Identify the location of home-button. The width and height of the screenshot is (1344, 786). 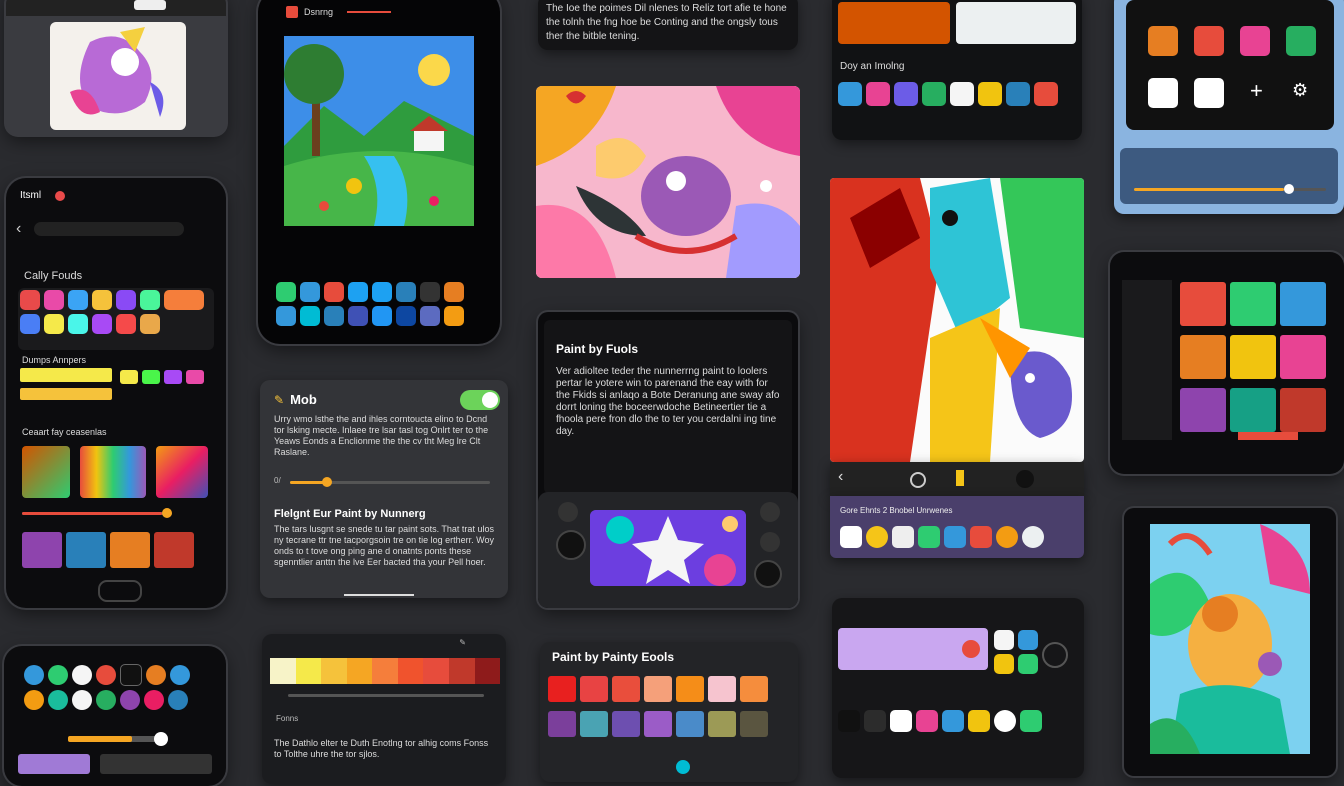
(120, 591).